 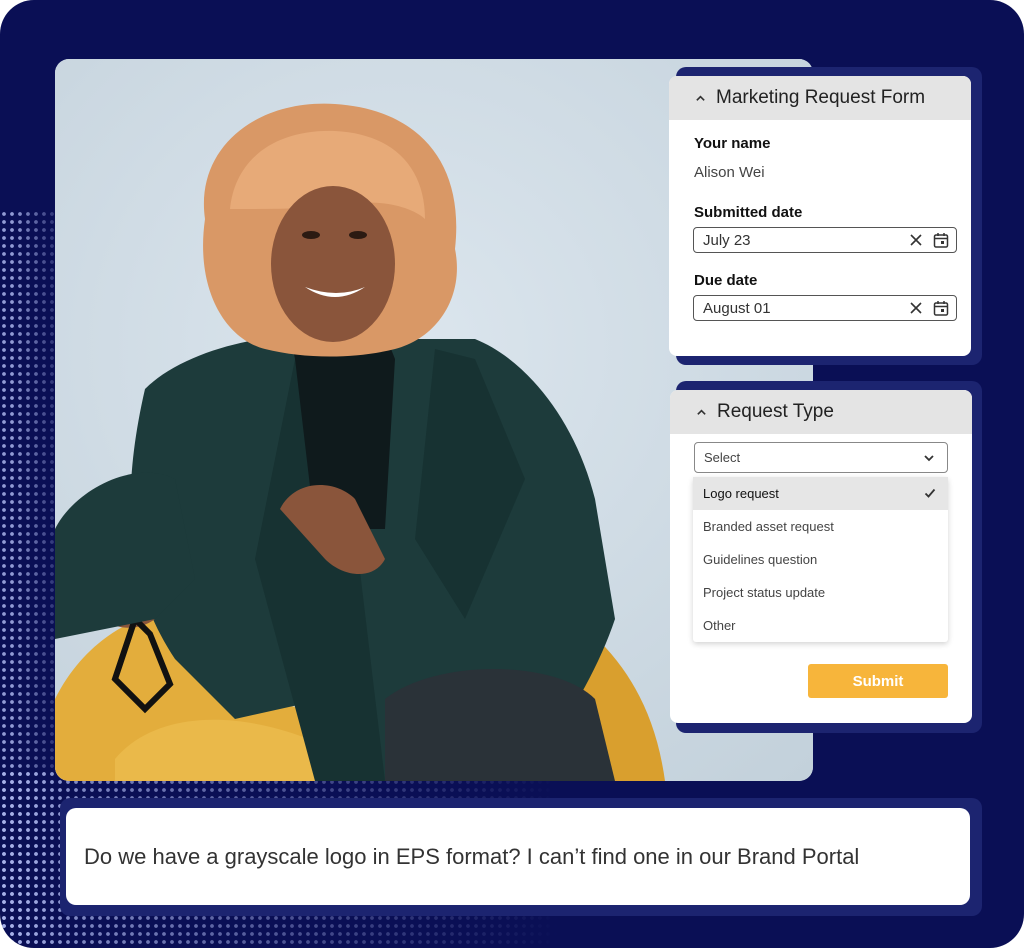 I want to click on request-type-select: Select, so click(x=821, y=457).